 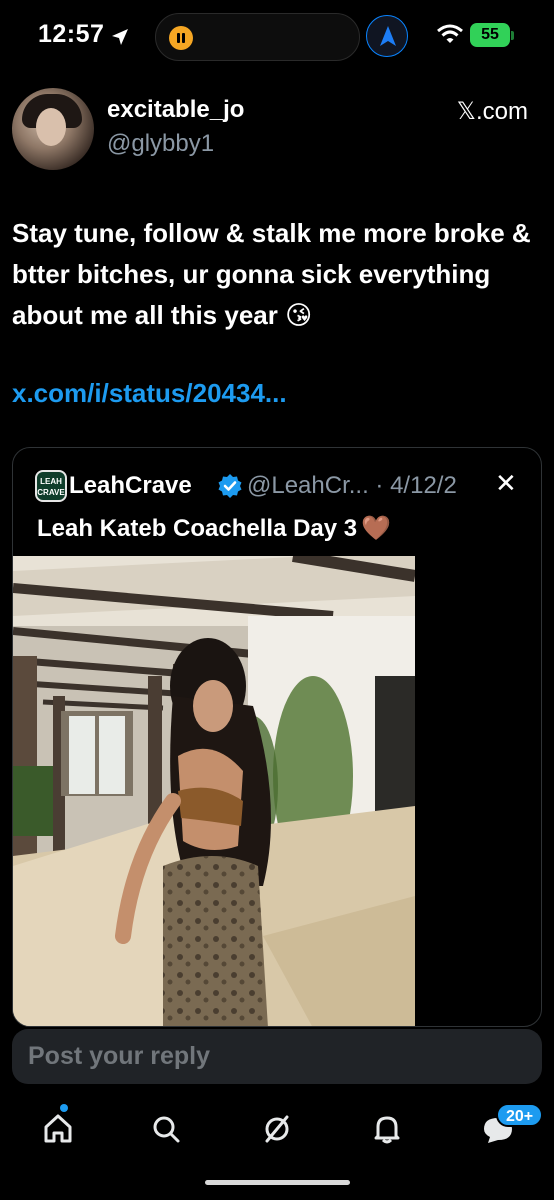 I want to click on reply-input: Post your reply, so click(x=277, y=1056).